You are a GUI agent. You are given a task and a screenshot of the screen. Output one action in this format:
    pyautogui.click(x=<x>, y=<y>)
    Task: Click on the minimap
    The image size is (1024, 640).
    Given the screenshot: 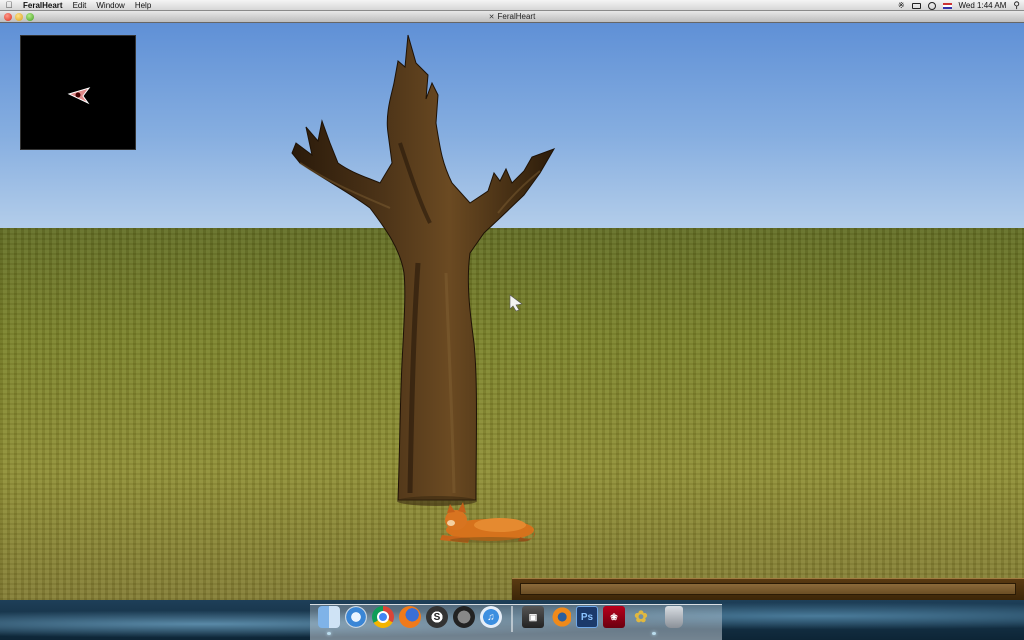 What is the action you would take?
    pyautogui.click(x=78, y=92)
    